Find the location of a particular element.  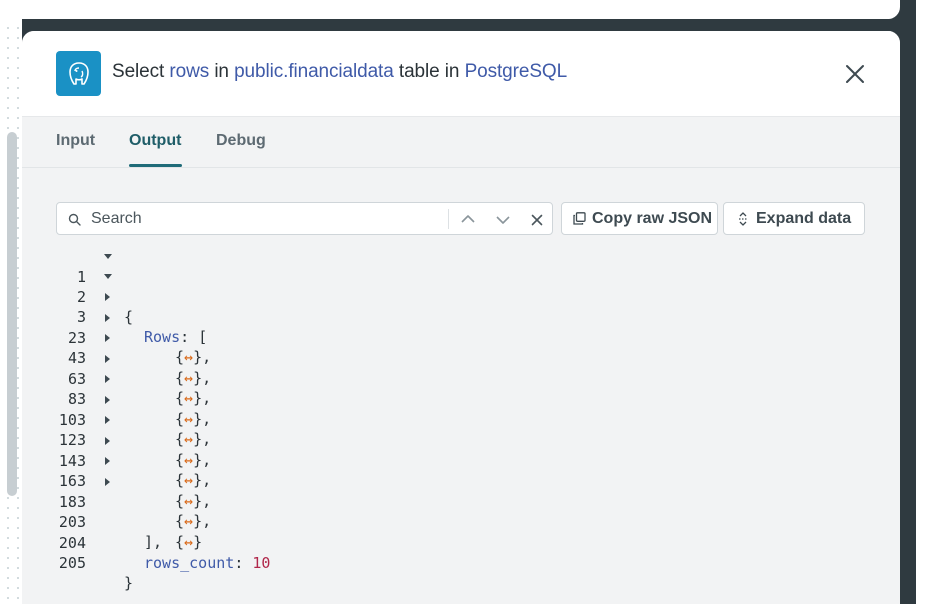

json-rows-close: ], is located at coordinates (153, 542).